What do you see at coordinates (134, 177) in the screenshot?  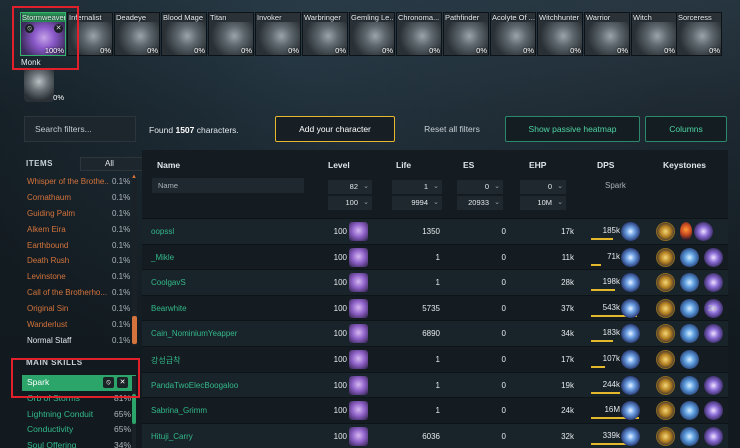 I see `scroll-up-icon: ▲` at bounding box center [134, 177].